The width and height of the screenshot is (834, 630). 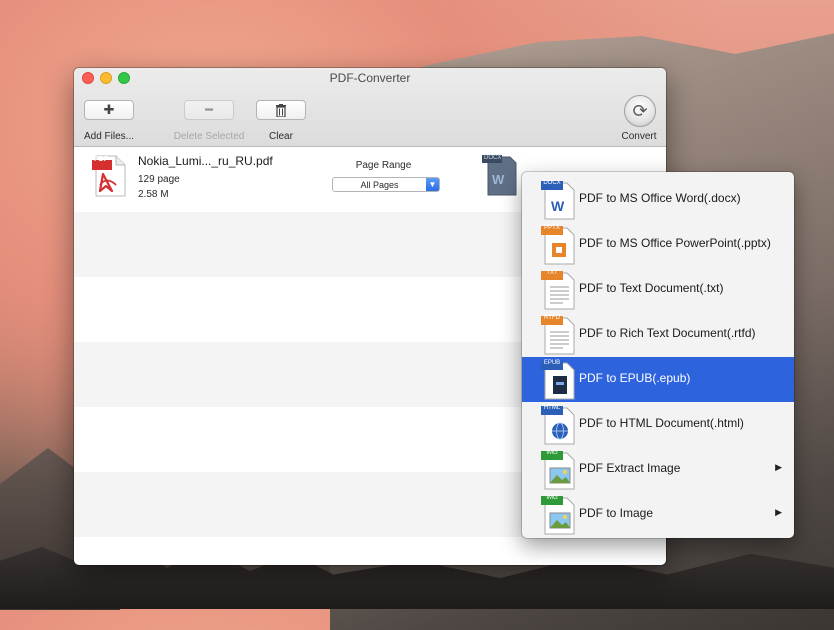 What do you see at coordinates (639, 136) in the screenshot?
I see `convert-label: Convert` at bounding box center [639, 136].